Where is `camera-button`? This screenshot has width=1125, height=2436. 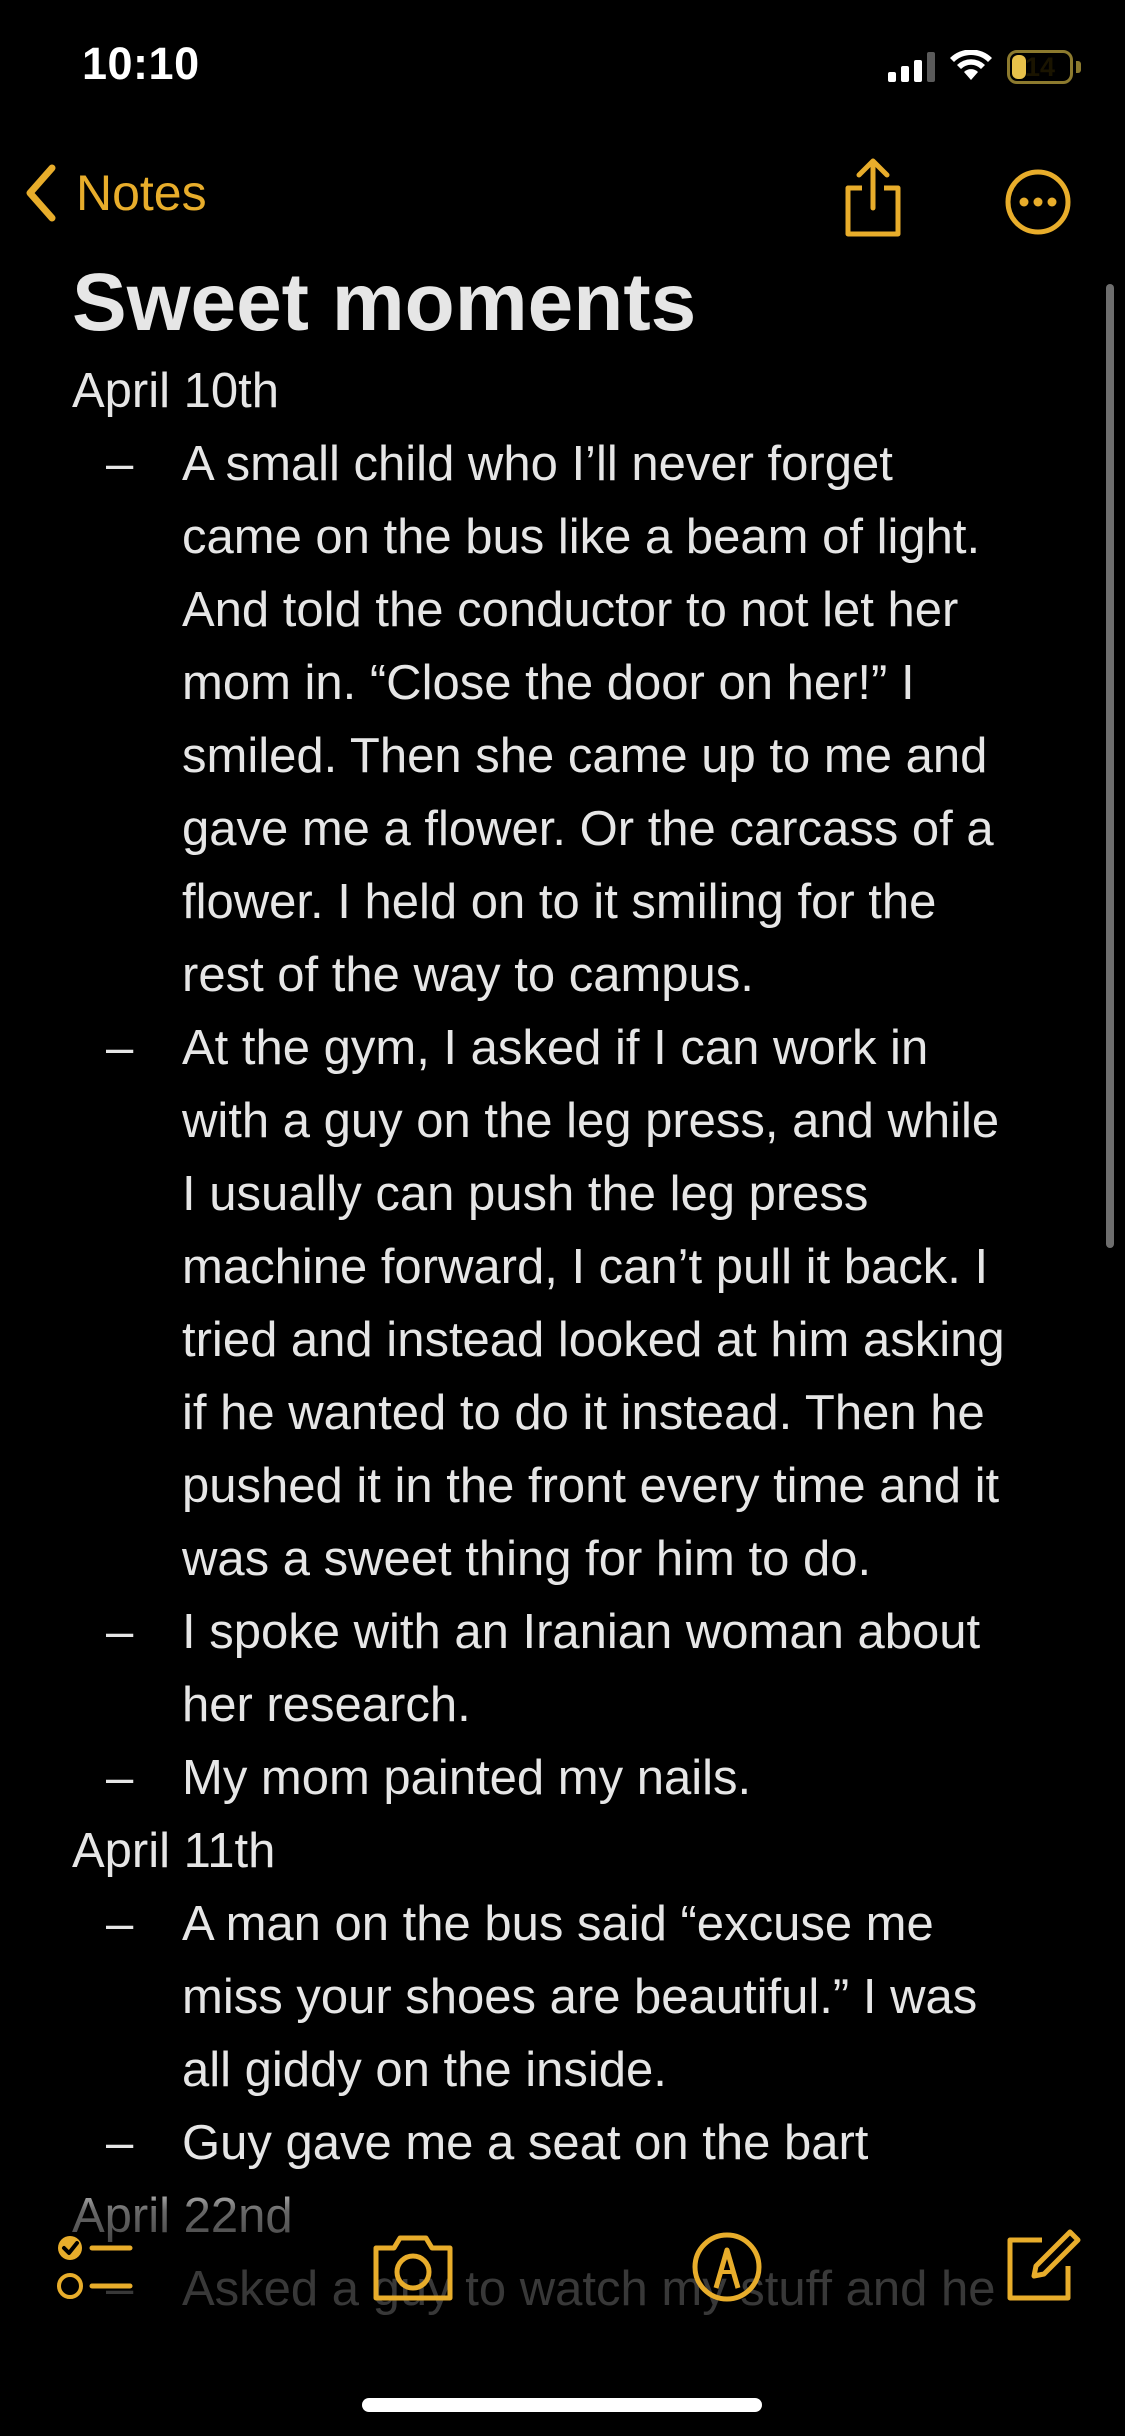
camera-button is located at coordinates (413, 2267).